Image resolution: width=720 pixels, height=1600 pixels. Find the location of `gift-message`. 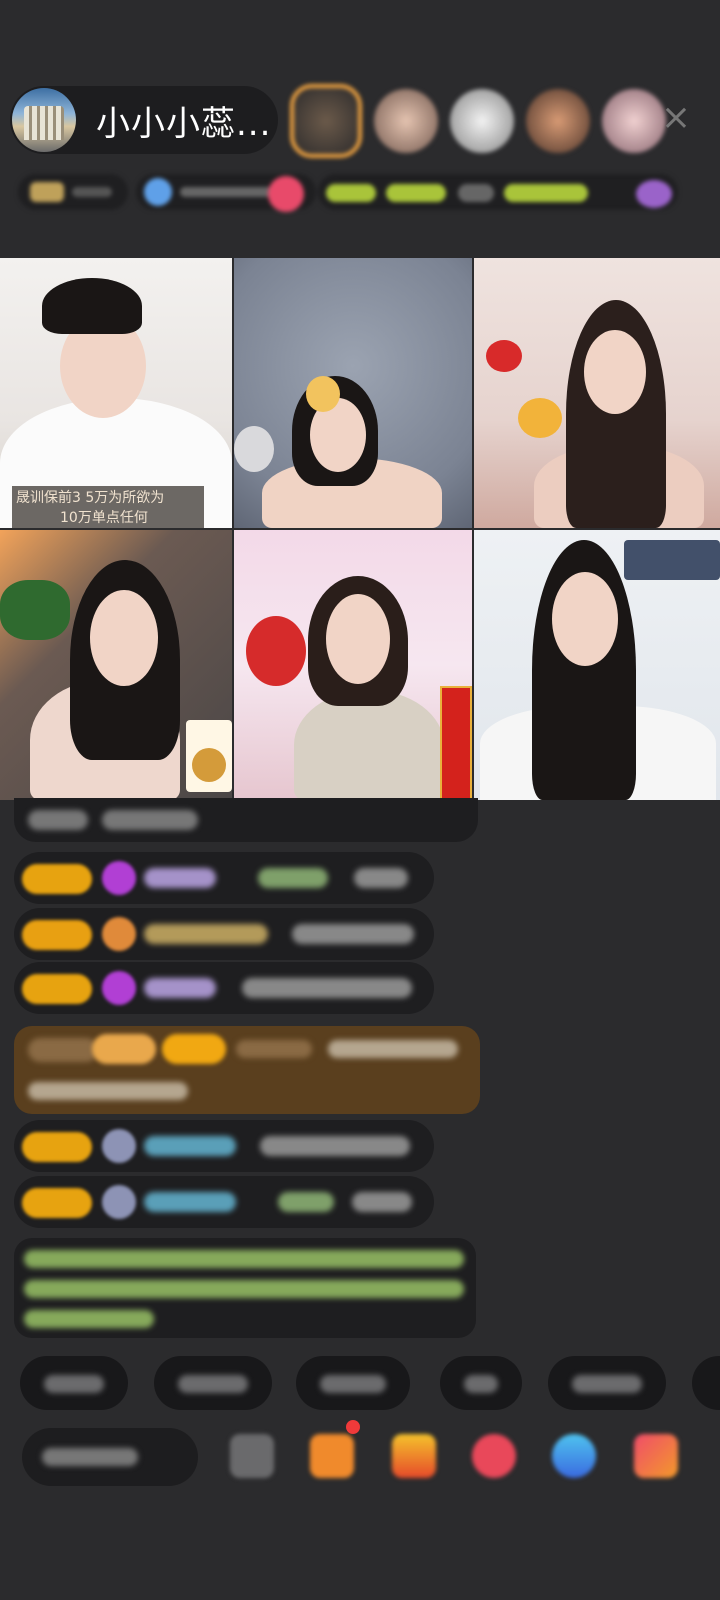

gift-message is located at coordinates (247, 1070).